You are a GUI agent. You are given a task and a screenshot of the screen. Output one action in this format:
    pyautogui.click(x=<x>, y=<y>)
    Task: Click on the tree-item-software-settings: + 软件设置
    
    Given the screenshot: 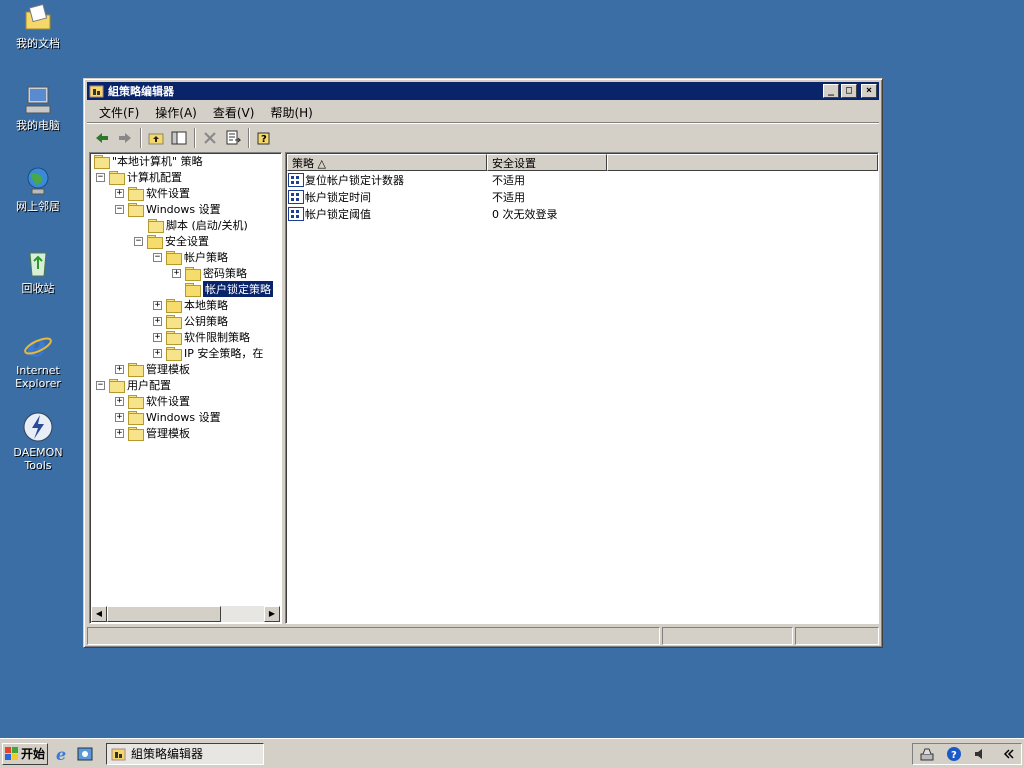 What is the action you would take?
    pyautogui.click(x=152, y=193)
    